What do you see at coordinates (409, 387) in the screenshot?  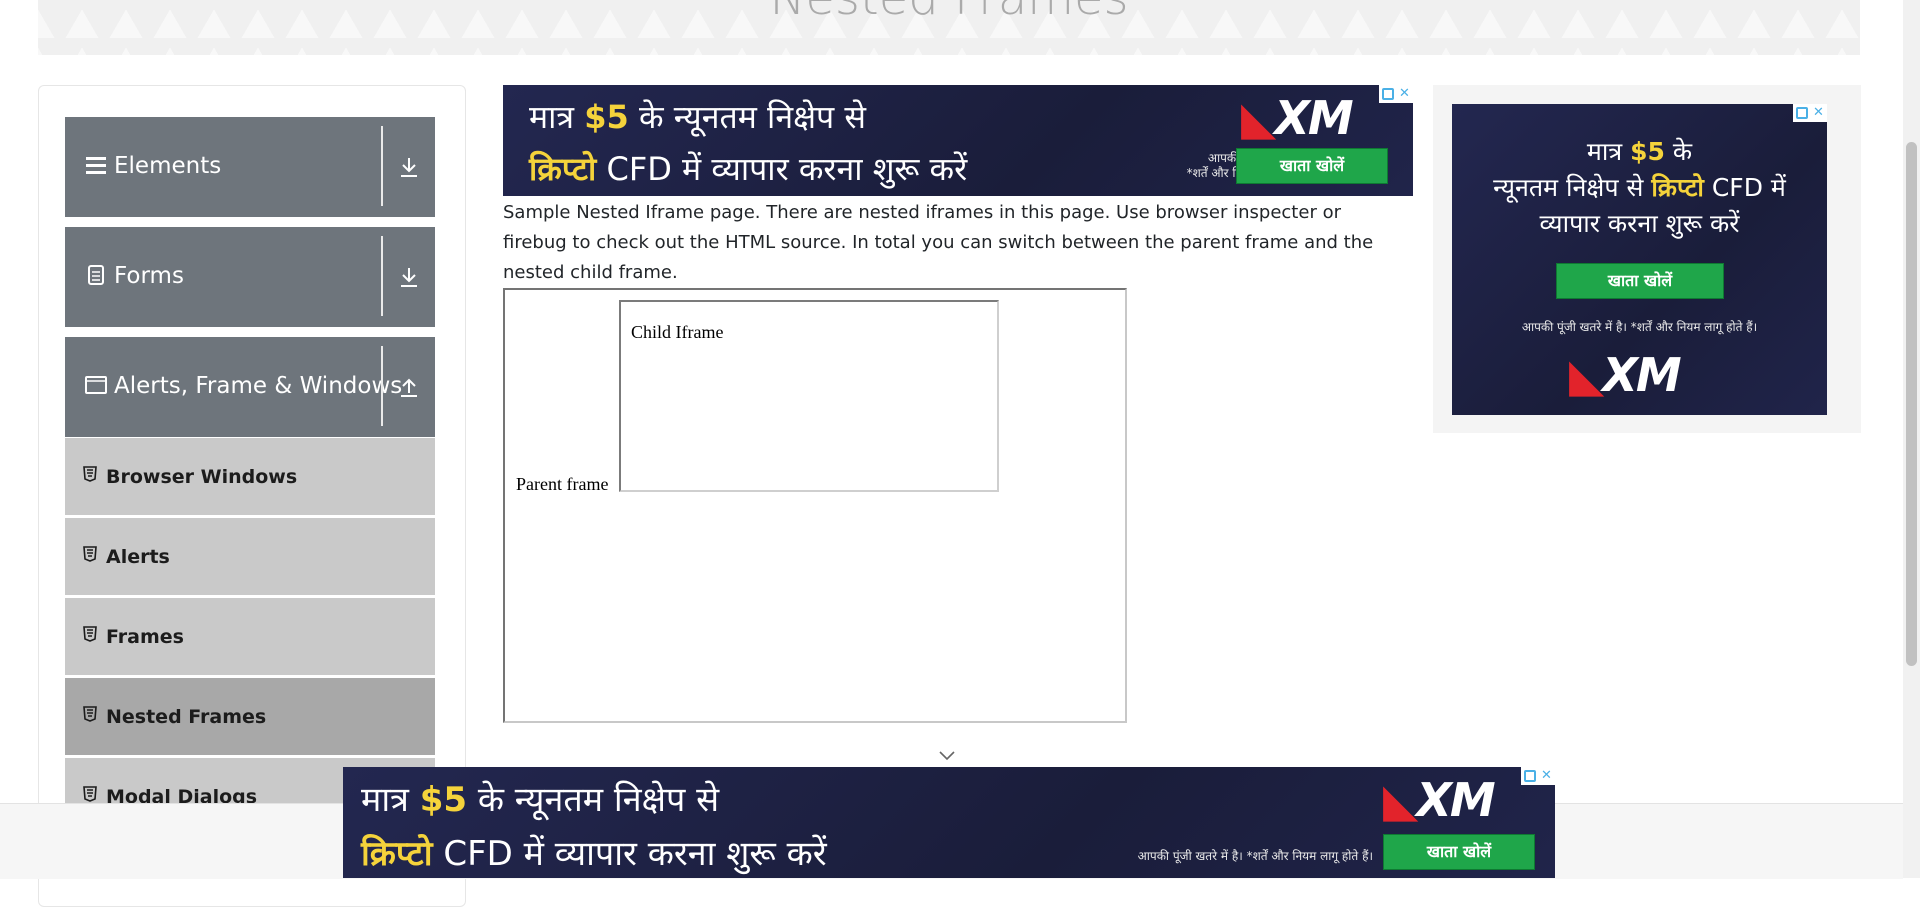 I see `upload-arrow-icon` at bounding box center [409, 387].